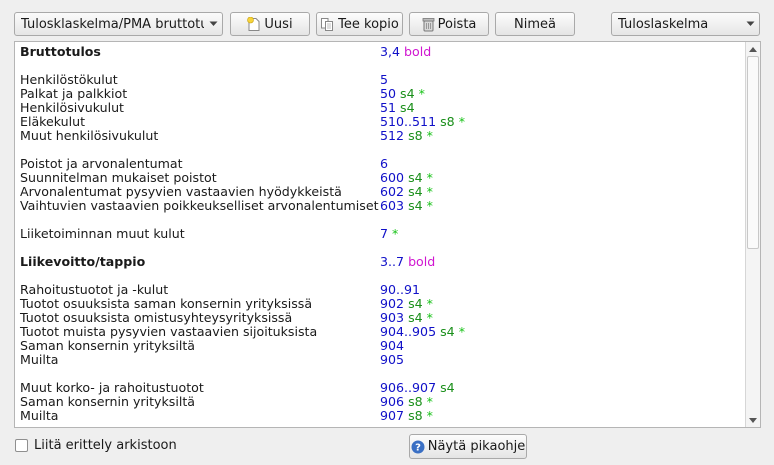  Describe the element at coordinates (69, 79) in the screenshot. I see `row-label: Henkilöstökulut` at that location.